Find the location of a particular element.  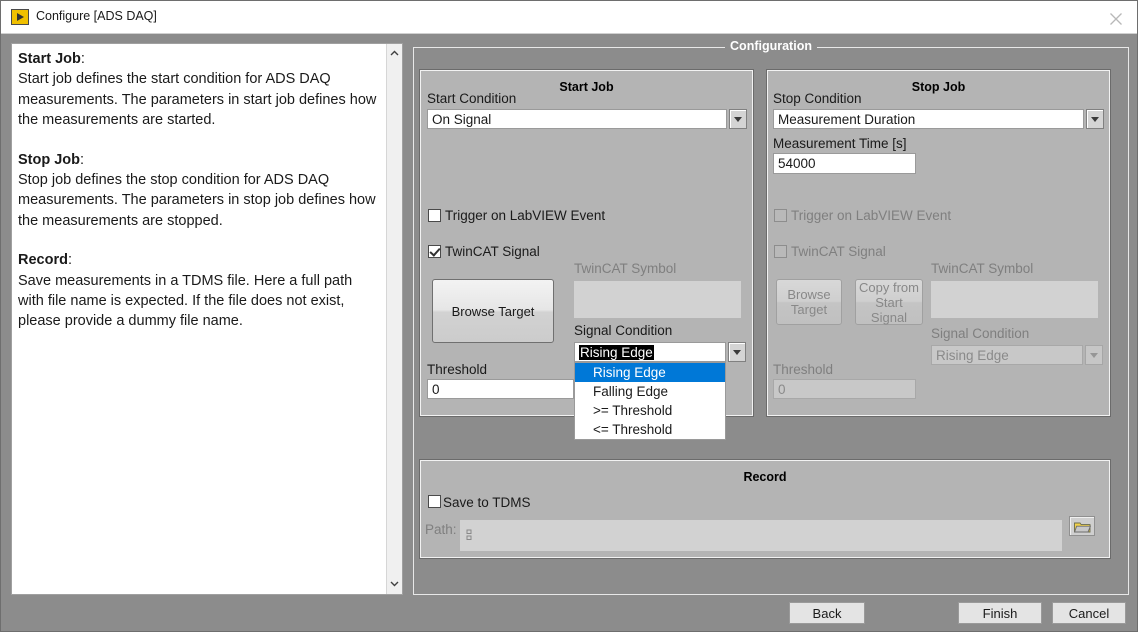

labview-run-icon is located at coordinates (20, 17).